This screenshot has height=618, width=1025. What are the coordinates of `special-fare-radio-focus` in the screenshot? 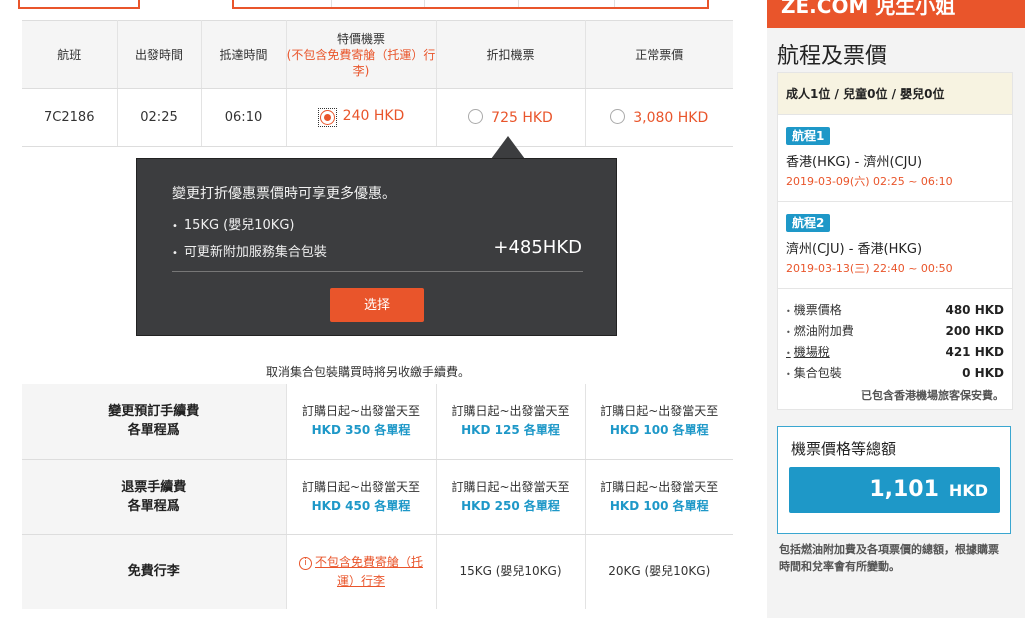 It's located at (327, 117).